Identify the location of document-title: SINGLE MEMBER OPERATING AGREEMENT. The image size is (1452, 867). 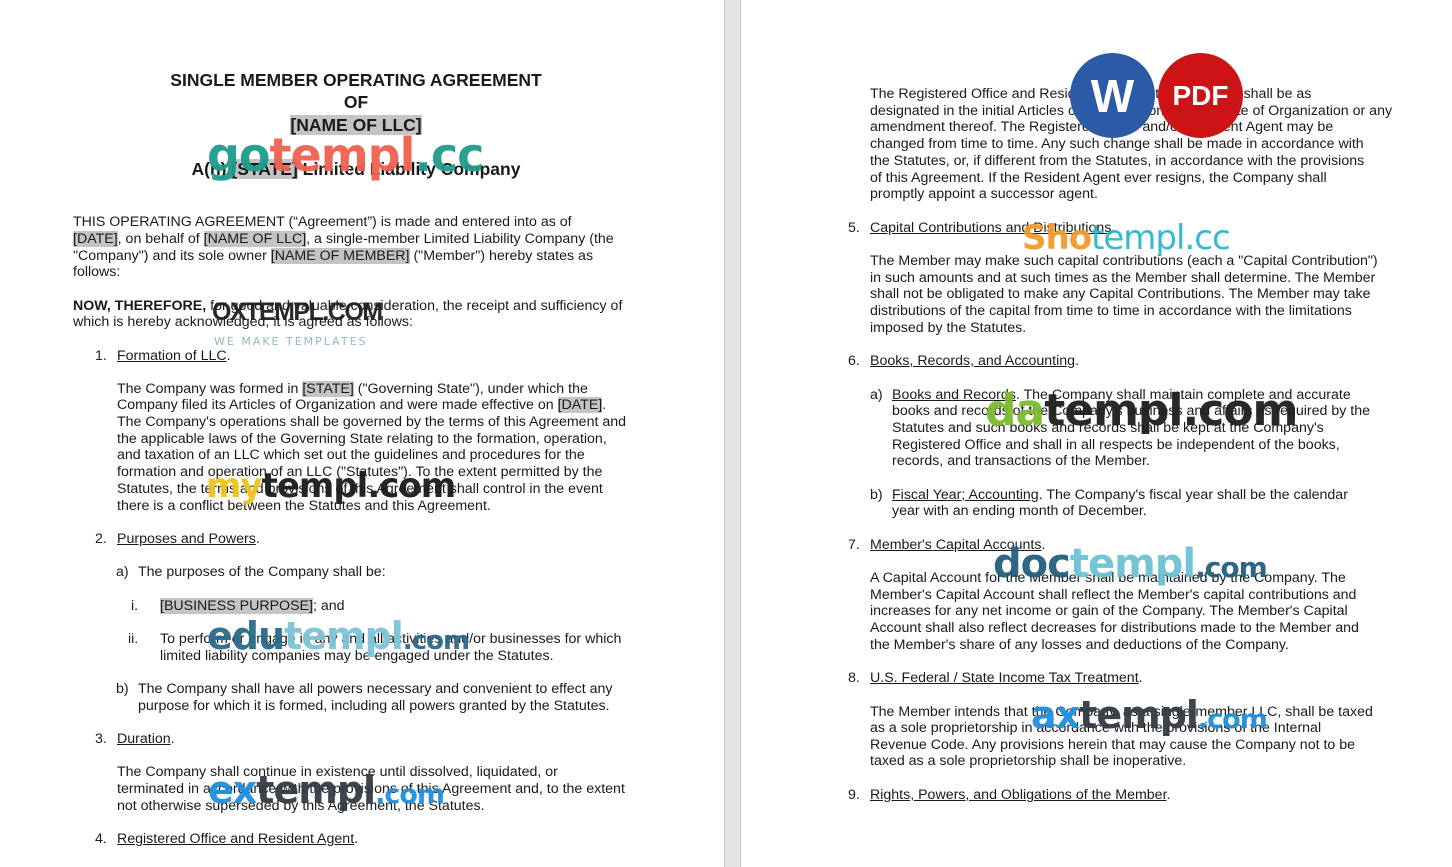
(356, 80).